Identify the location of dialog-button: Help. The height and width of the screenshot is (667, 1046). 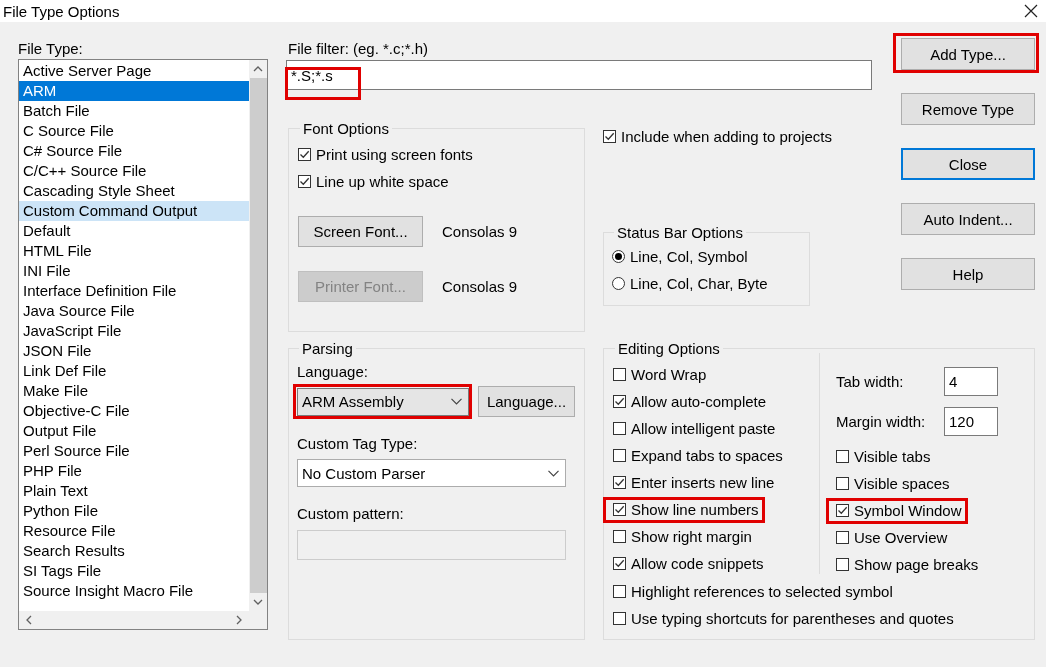
(968, 274).